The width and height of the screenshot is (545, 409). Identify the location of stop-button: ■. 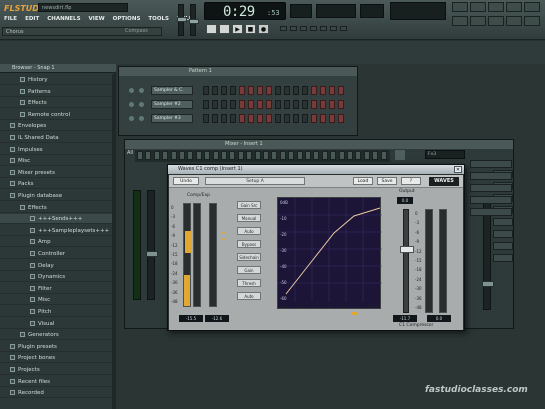
(250, 29).